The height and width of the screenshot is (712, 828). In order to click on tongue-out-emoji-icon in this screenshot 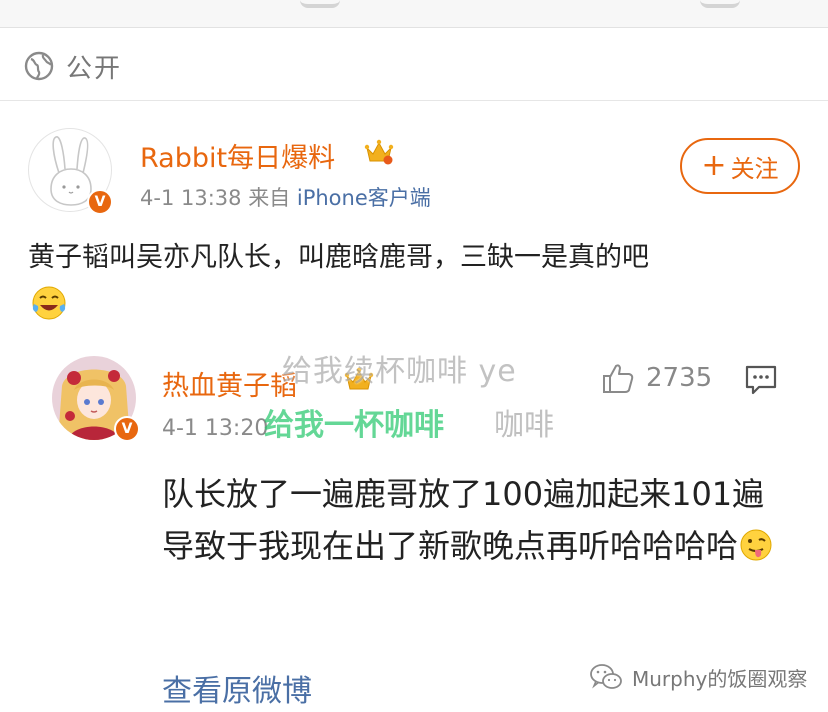, I will do `click(756, 545)`.